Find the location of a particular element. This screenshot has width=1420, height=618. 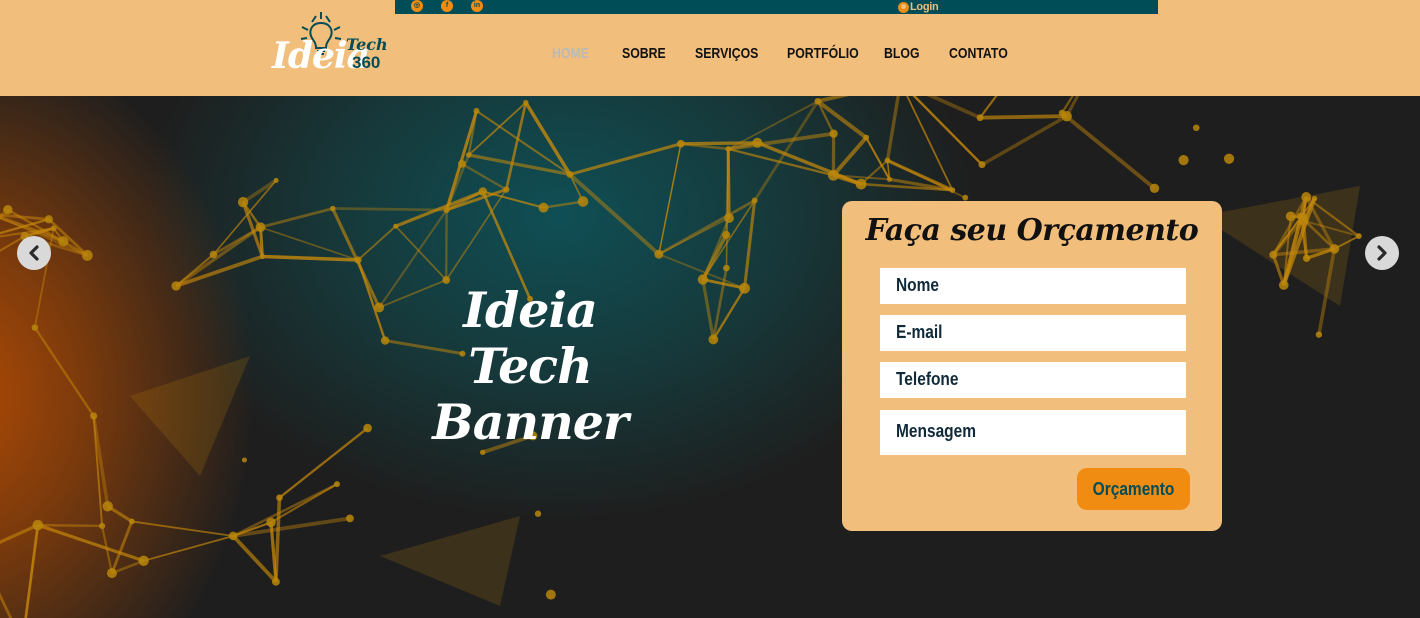

nav-item-home: HOME is located at coordinates (570, 53).